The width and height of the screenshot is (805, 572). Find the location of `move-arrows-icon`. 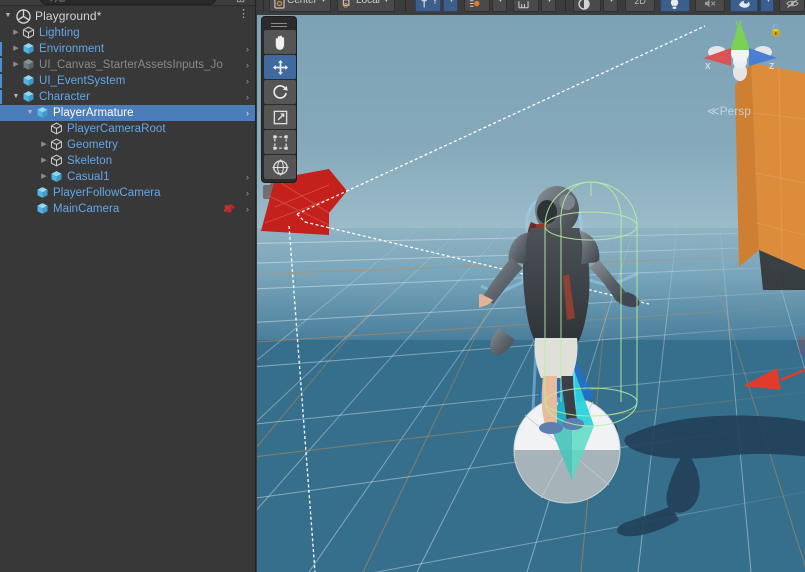

move-arrows-icon is located at coordinates (280, 67).